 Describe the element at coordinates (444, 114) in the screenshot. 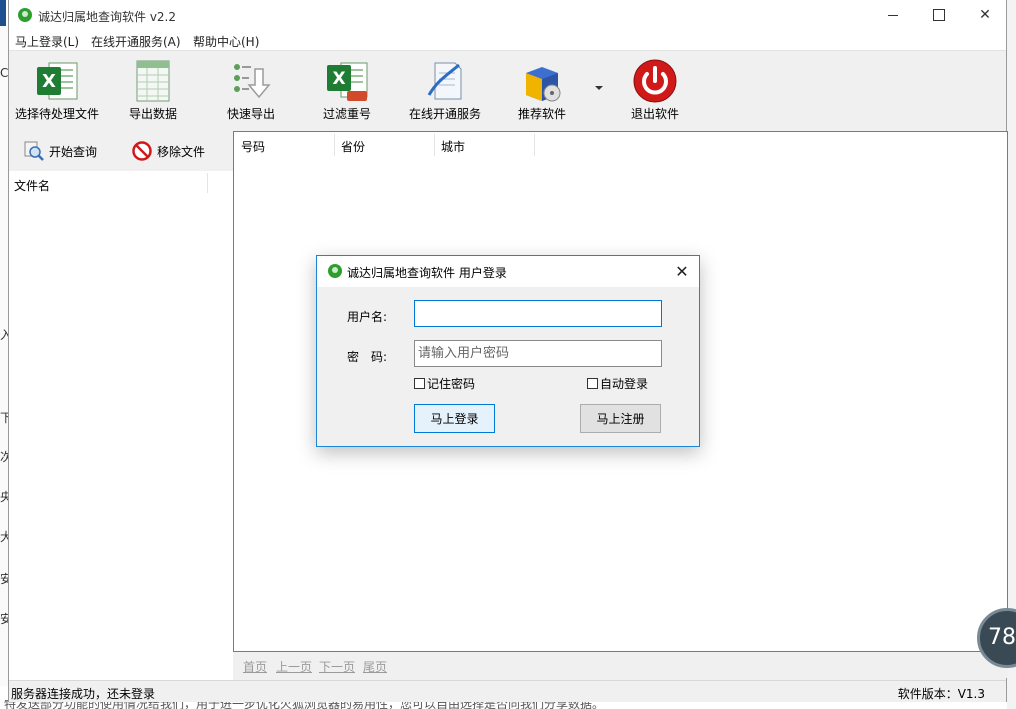

I see `toolbar-label: 在线开通服务` at that location.